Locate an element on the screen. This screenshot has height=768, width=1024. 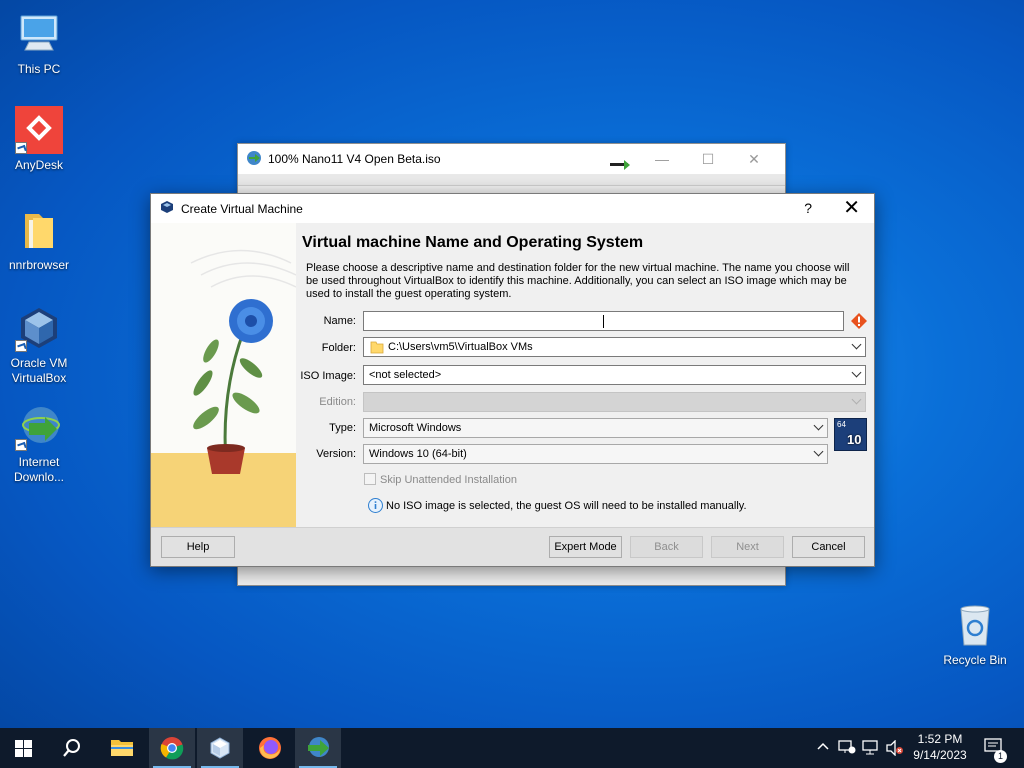
dialog-titlebar: Create Virtual Machine ? ✕ is located at coordinates (512, 208).